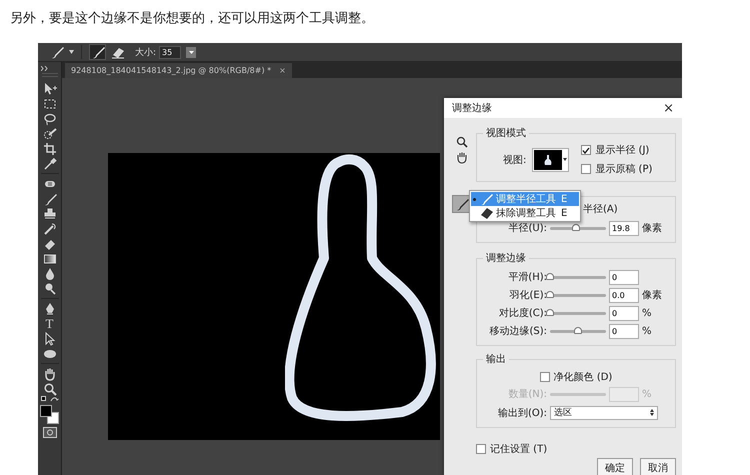 The width and height of the screenshot is (750, 475). Describe the element at coordinates (600, 209) in the screenshot. I see `checkbox-label: 半径(A)` at that location.